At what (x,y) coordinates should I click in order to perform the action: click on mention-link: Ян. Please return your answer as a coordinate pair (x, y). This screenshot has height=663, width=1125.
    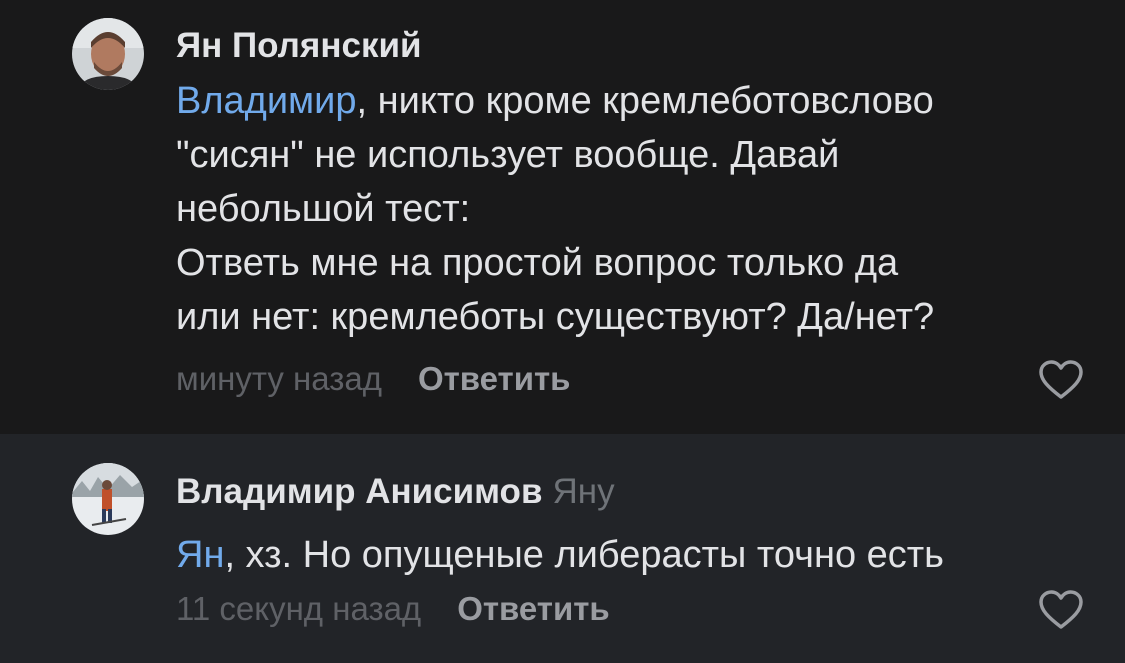
    Looking at the image, I should click on (200, 555).